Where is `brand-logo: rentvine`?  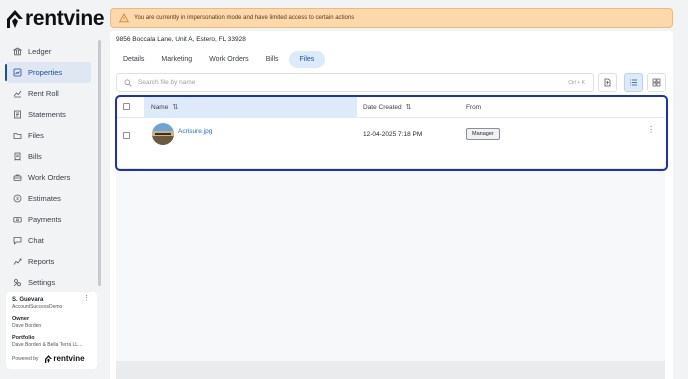
brand-logo: rentvine is located at coordinates (56, 19).